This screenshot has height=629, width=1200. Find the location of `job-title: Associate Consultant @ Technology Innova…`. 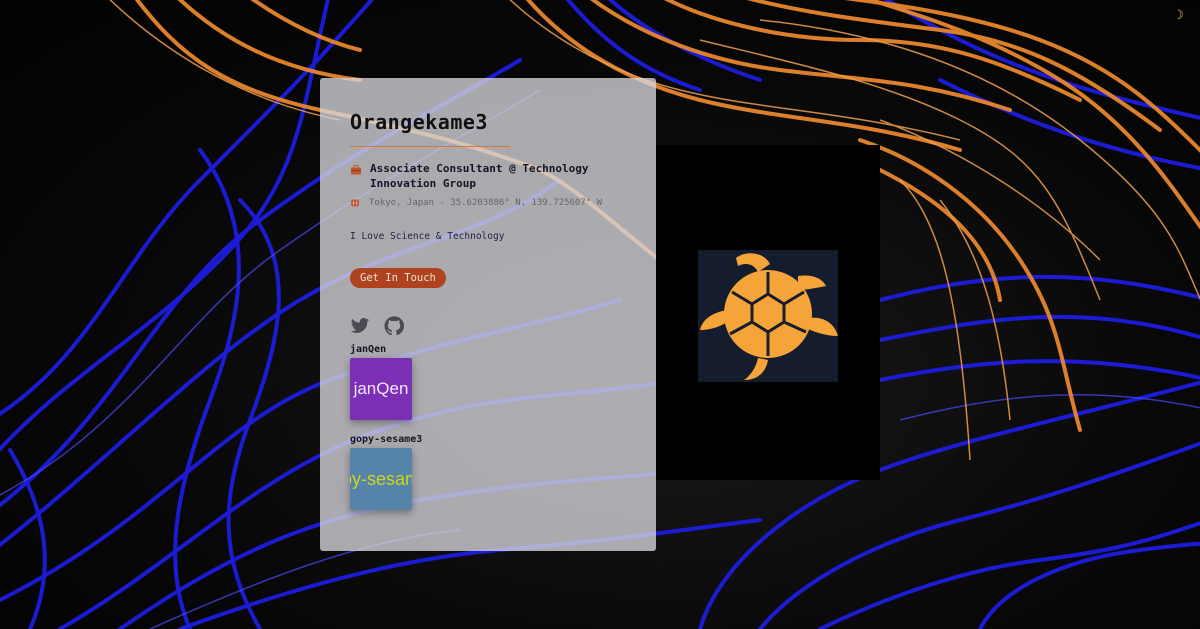

job-title: Associate Consultant @ Technology Innova… is located at coordinates (479, 176).